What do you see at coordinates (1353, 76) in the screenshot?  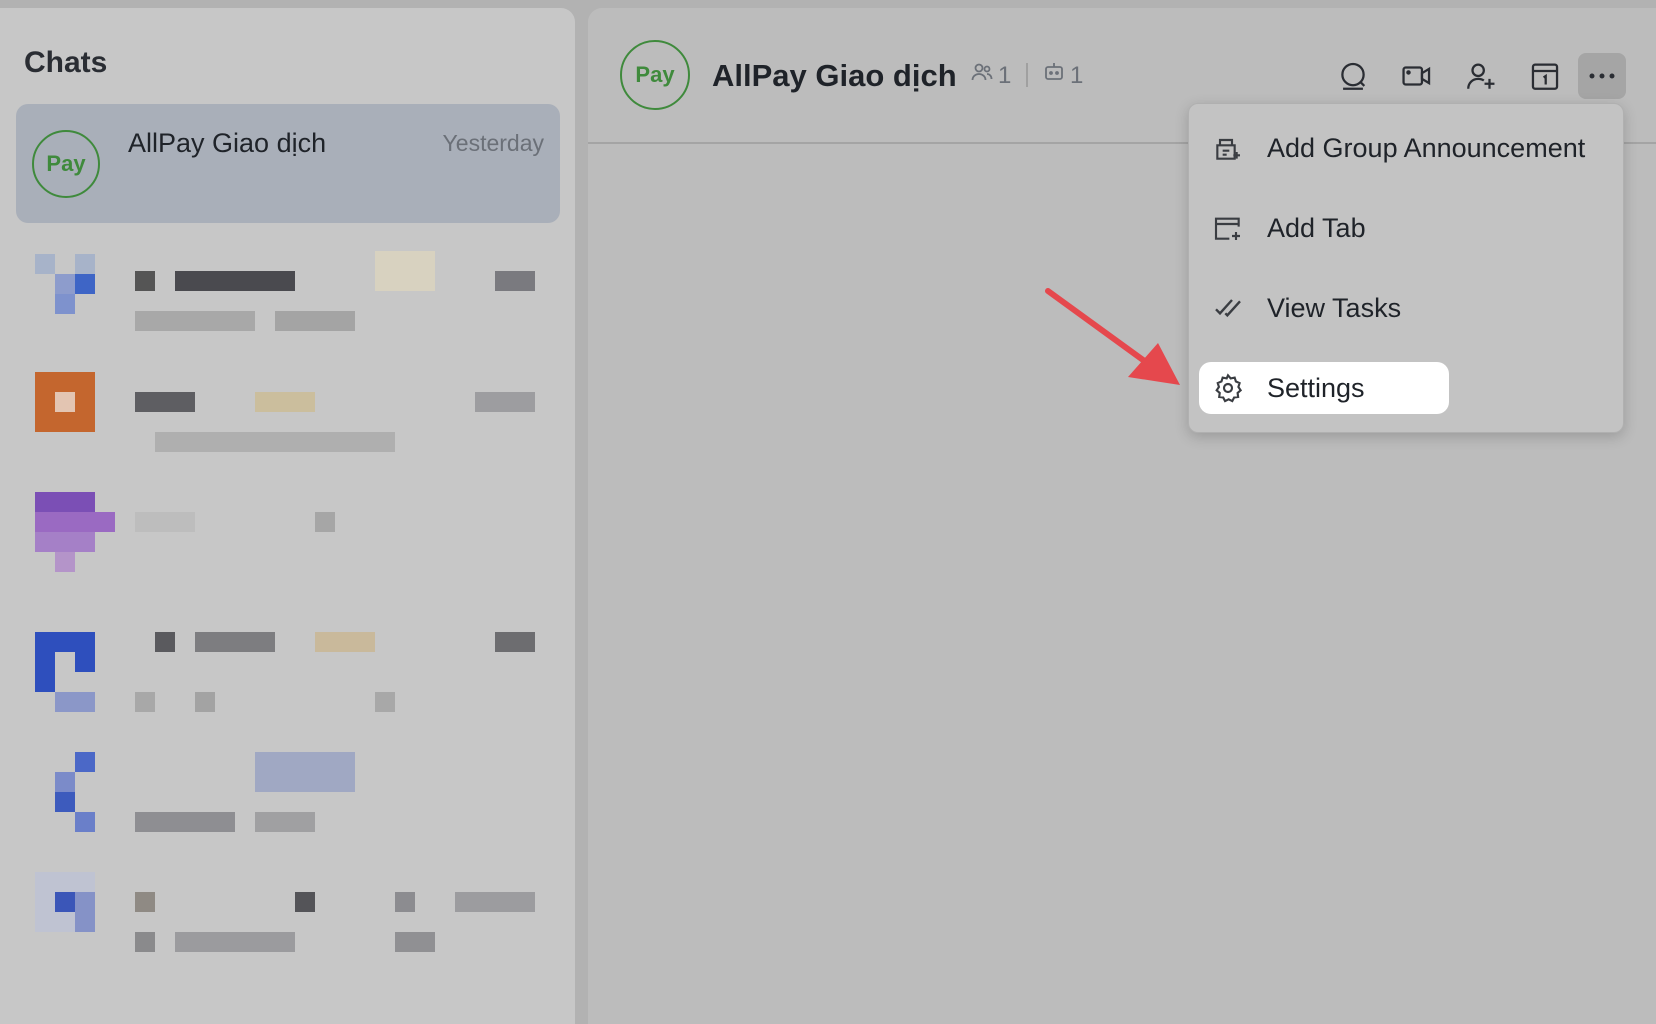 I see `search-icon` at bounding box center [1353, 76].